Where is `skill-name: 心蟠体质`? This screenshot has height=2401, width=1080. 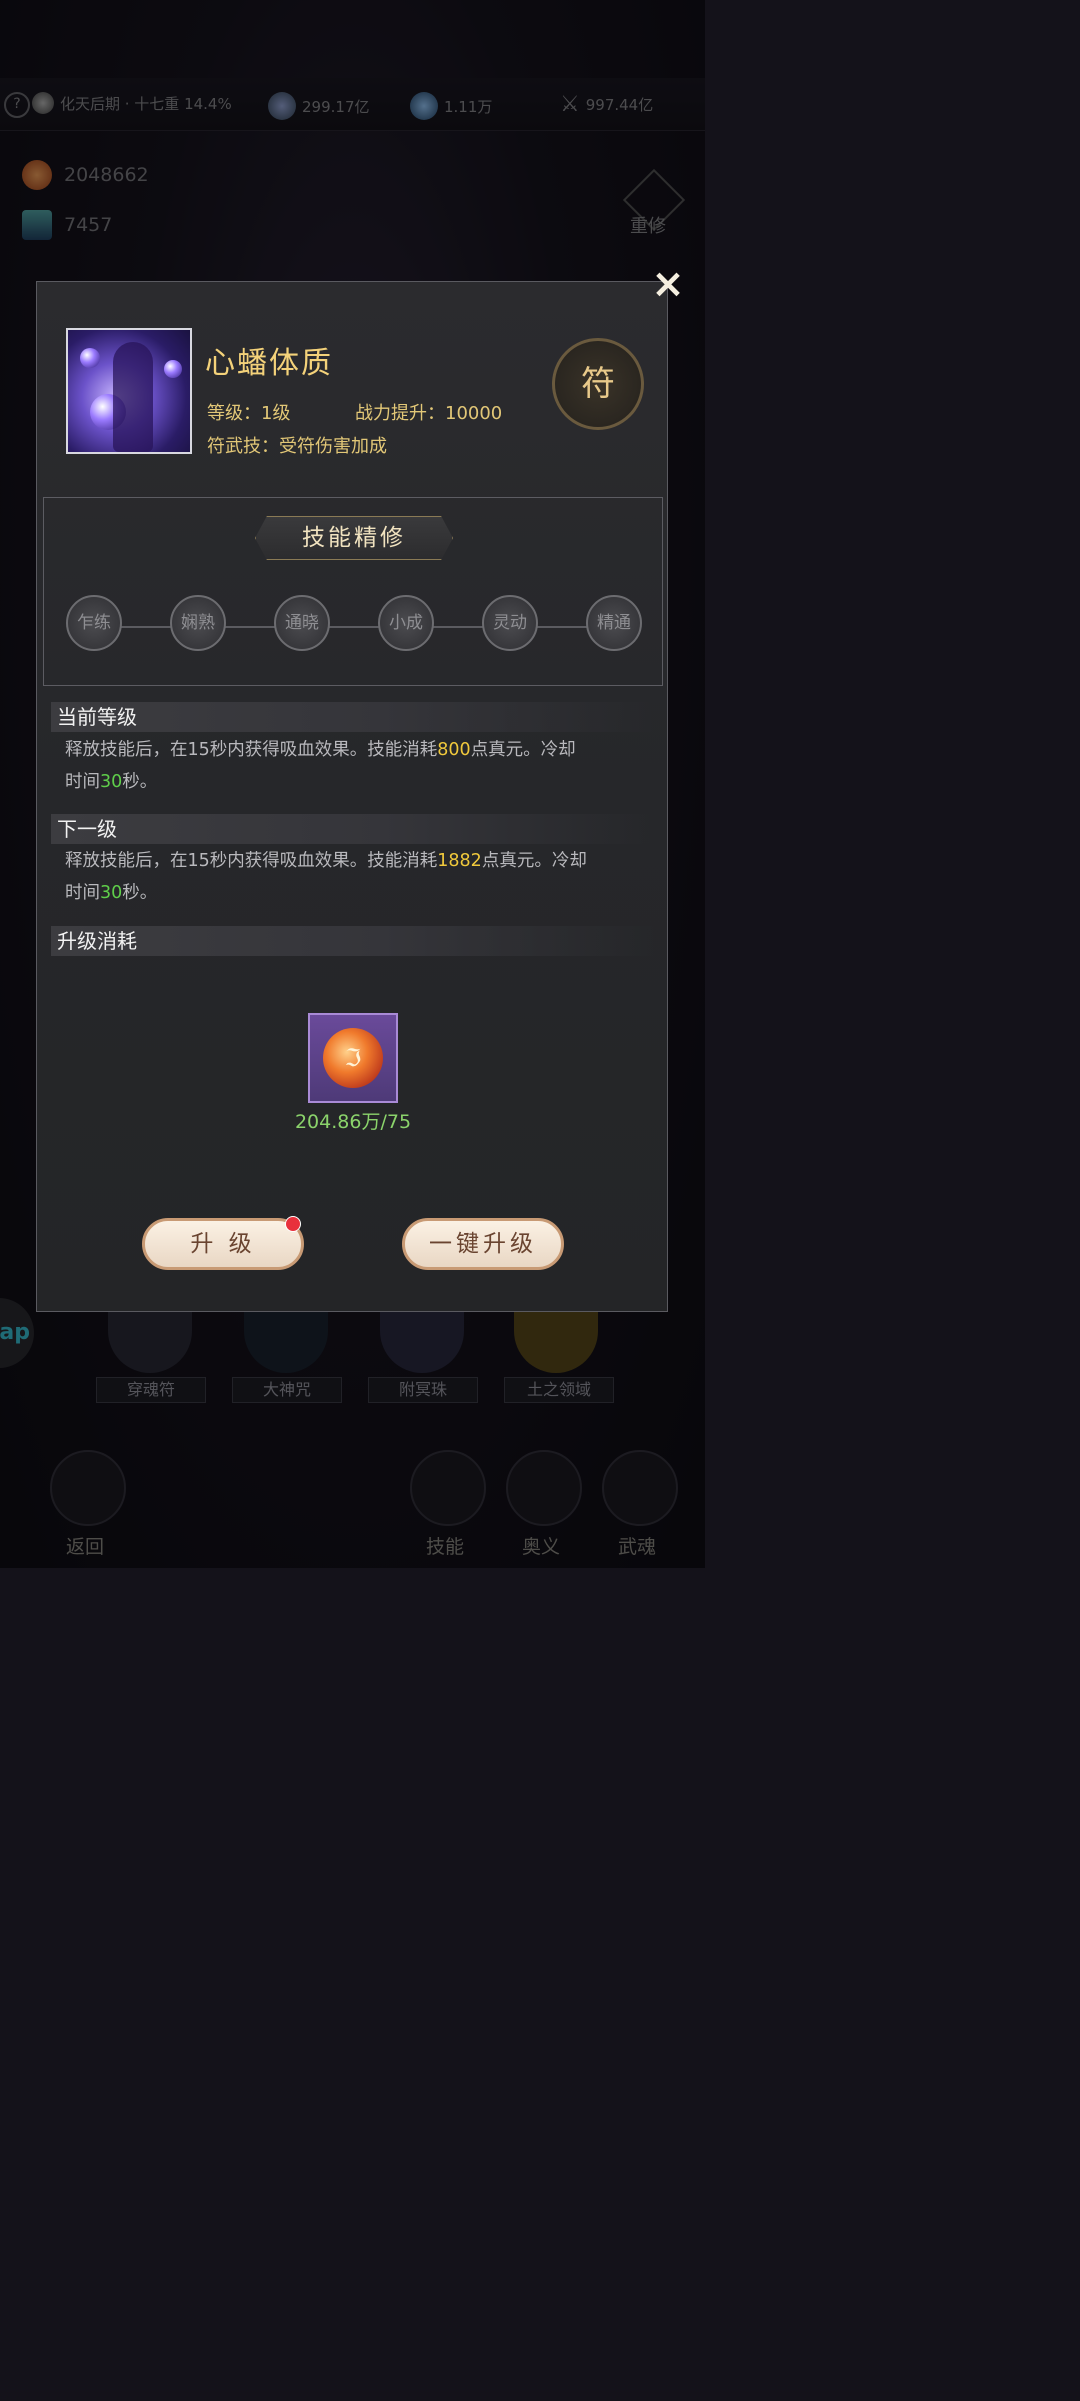 skill-name: 心蟠体质 is located at coordinates (269, 363).